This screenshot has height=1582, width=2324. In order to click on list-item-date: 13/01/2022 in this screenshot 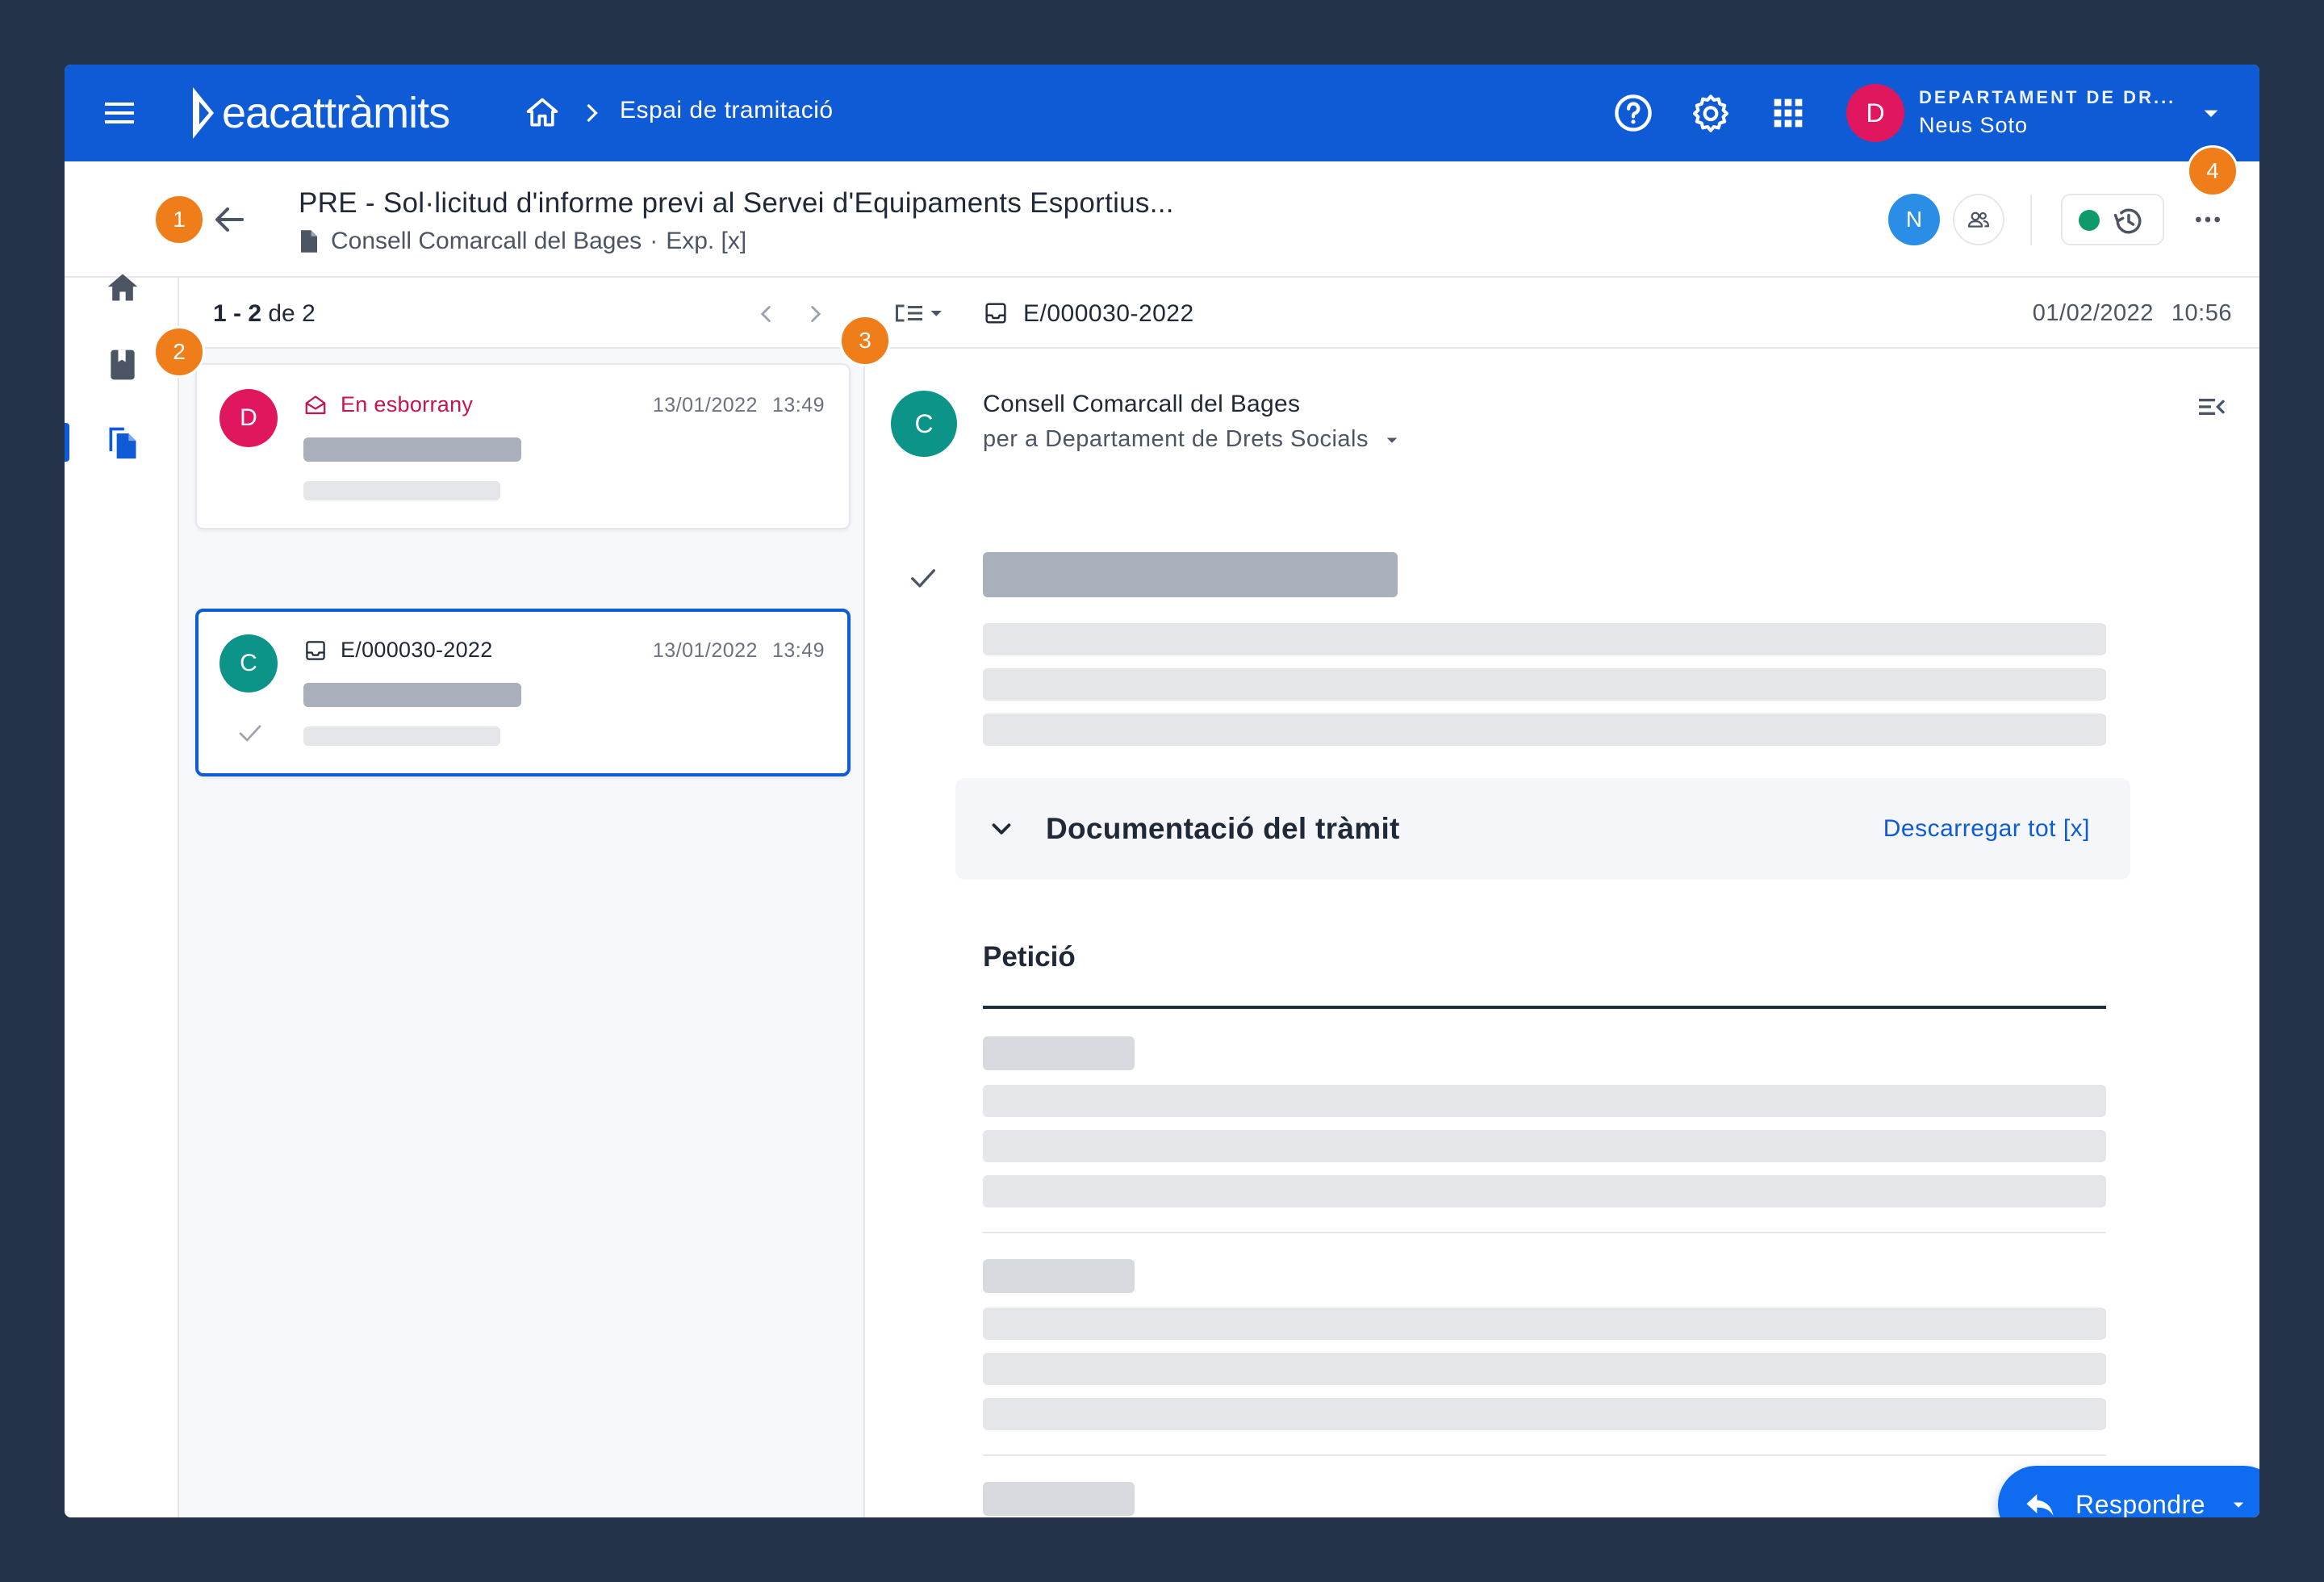, I will do `click(705, 405)`.